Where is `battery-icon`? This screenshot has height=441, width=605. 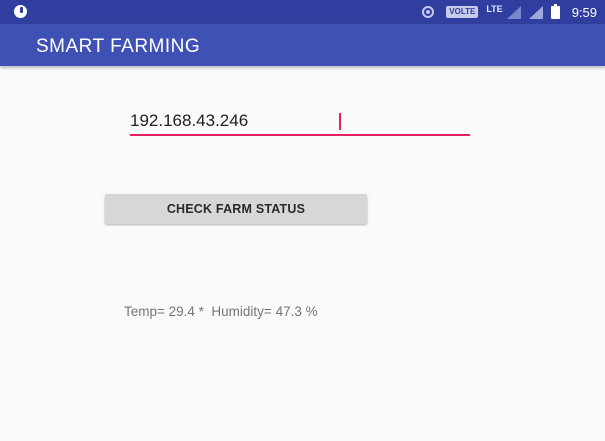
battery-icon is located at coordinates (555, 11).